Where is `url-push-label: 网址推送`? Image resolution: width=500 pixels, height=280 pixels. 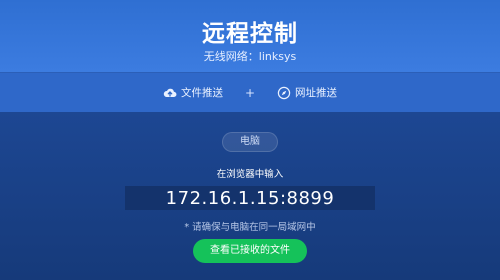
url-push-label: 网址推送 is located at coordinates (316, 93).